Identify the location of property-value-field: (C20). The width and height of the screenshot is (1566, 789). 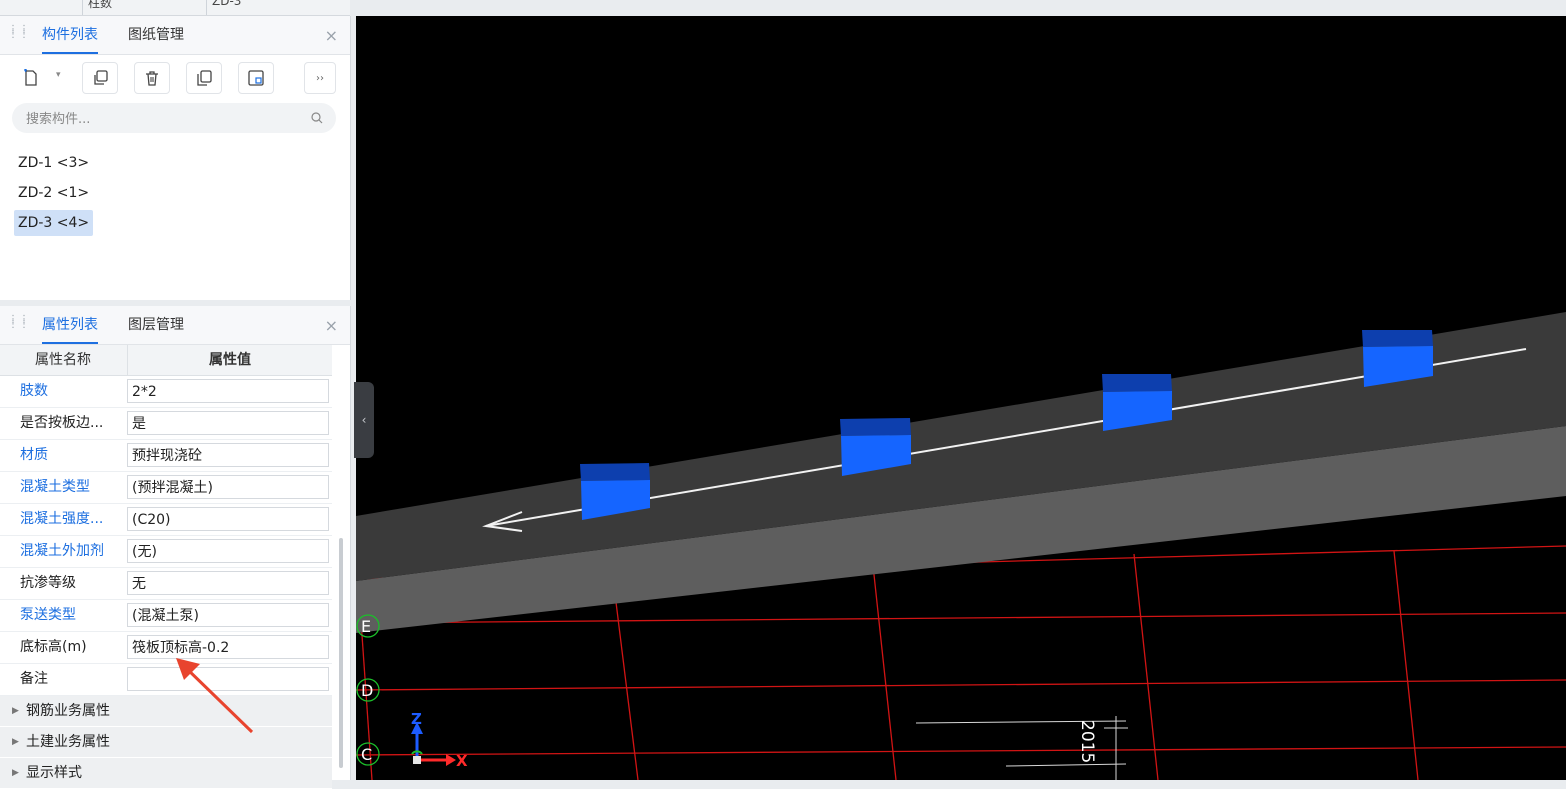
(228, 519).